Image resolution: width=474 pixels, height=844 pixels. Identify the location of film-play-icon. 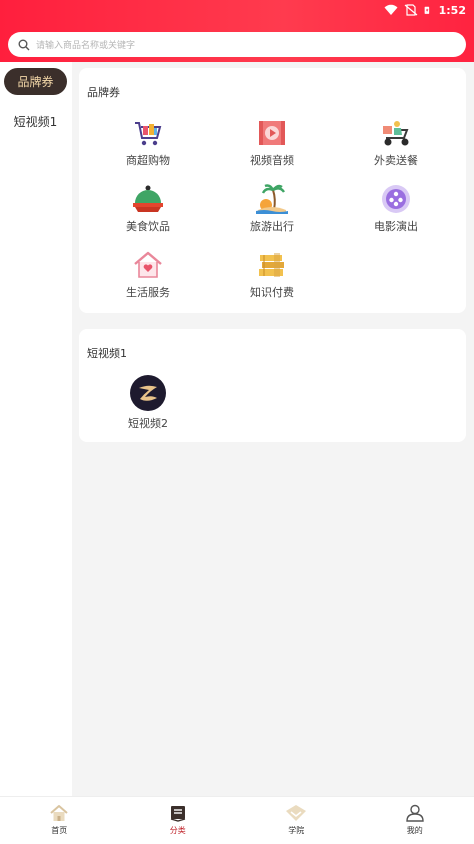
(272, 133).